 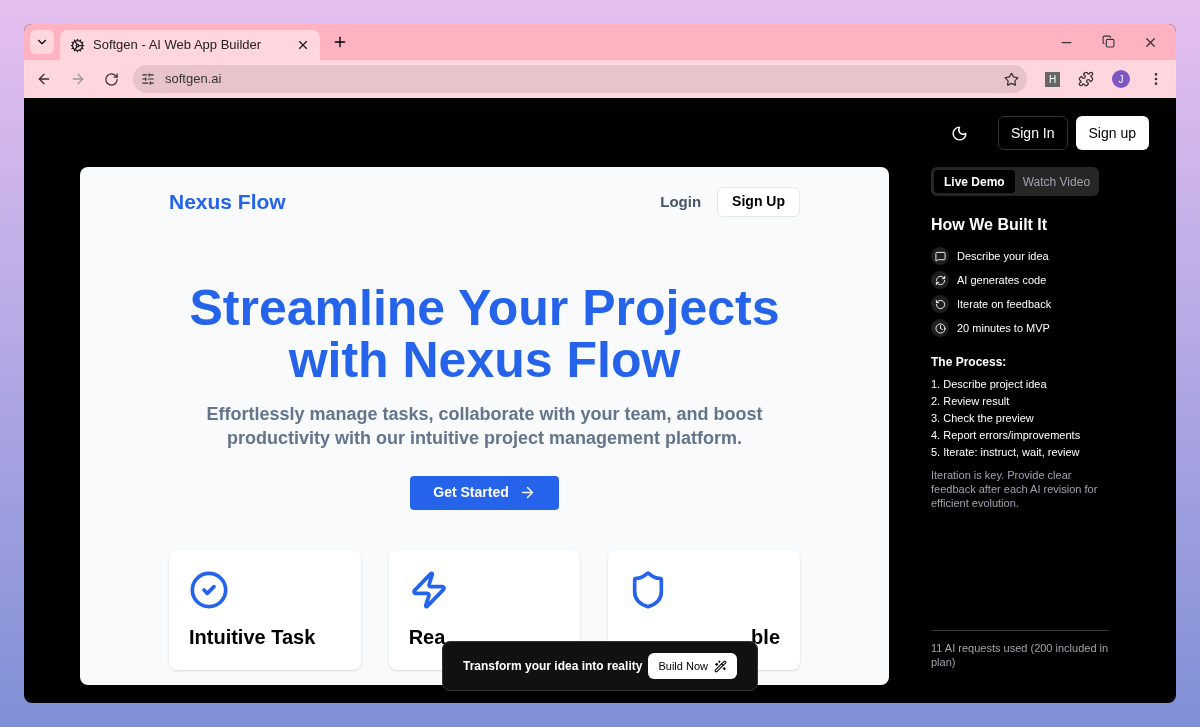 What do you see at coordinates (1086, 79) in the screenshot?
I see `puzzle-icon` at bounding box center [1086, 79].